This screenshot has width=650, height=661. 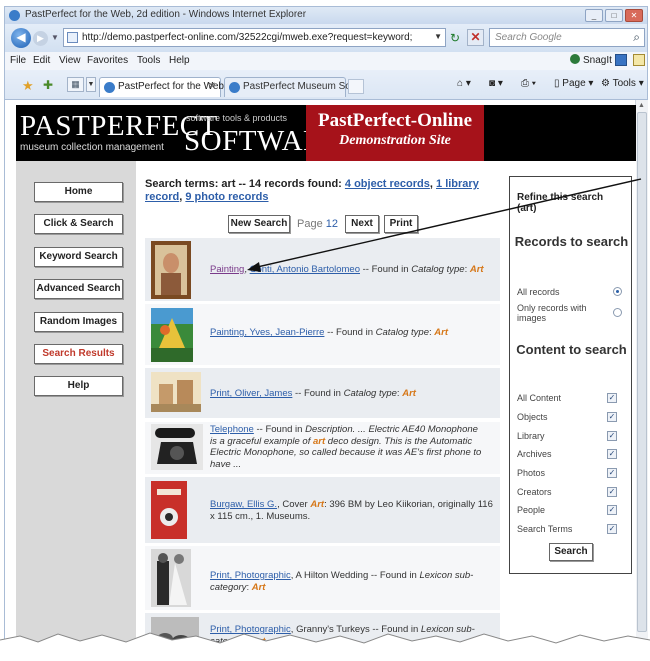 What do you see at coordinates (48, 85) in the screenshot?
I see `add-favorite-icon: ✚` at bounding box center [48, 85].